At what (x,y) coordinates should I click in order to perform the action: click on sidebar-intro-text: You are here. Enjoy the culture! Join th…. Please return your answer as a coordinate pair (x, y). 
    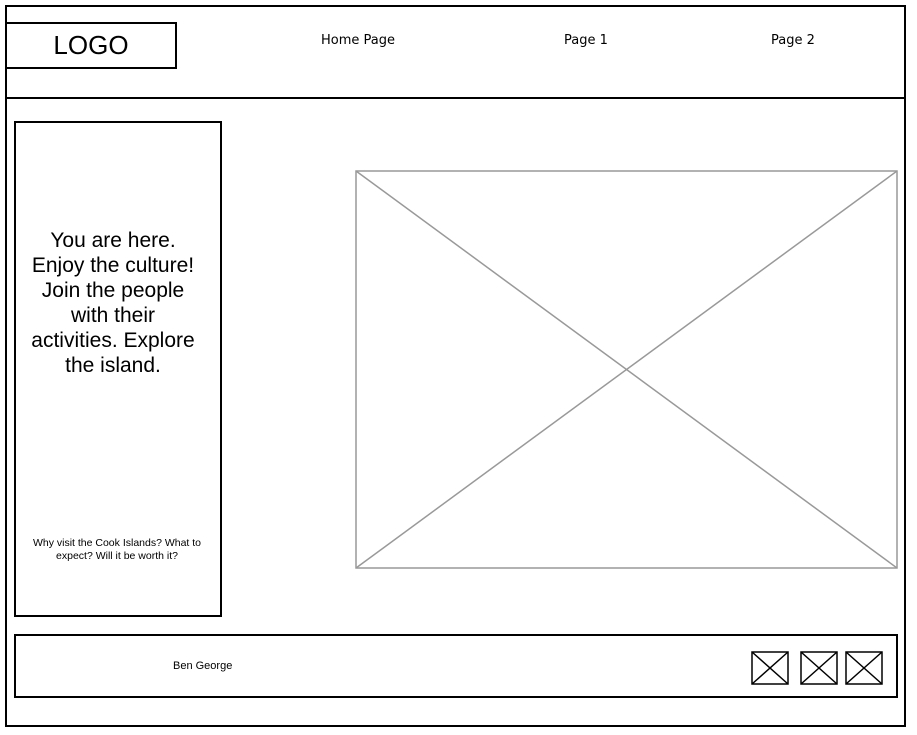
    Looking at the image, I should click on (113, 303).